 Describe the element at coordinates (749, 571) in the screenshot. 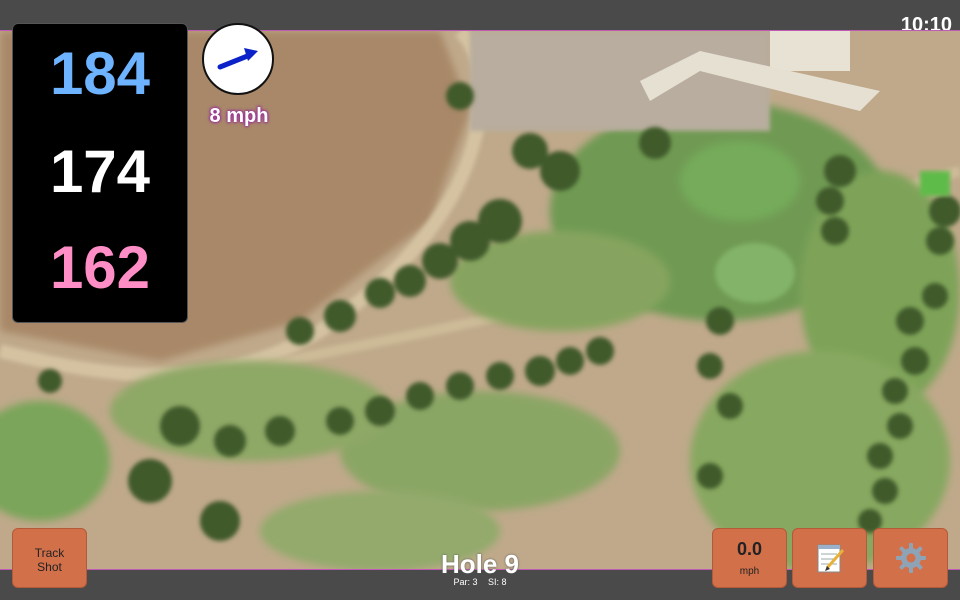

I see `speed-unit: mph` at that location.